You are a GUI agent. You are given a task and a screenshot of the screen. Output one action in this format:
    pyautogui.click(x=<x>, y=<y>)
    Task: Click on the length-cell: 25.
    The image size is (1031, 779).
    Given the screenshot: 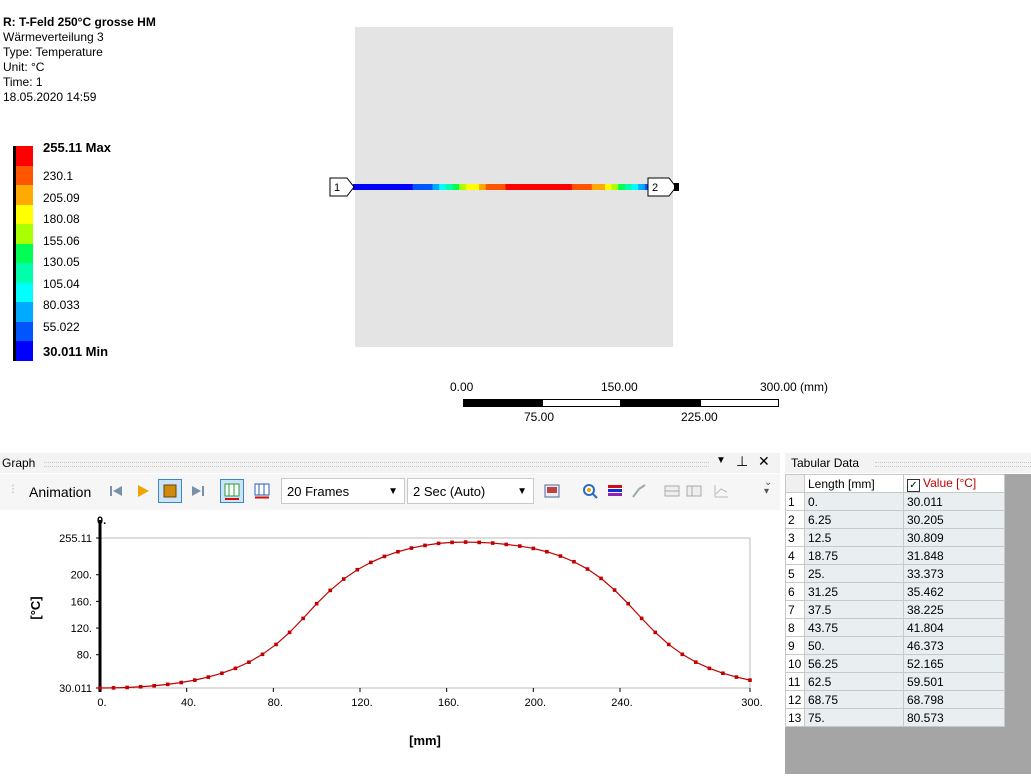 What is the action you would take?
    pyautogui.click(x=854, y=573)
    